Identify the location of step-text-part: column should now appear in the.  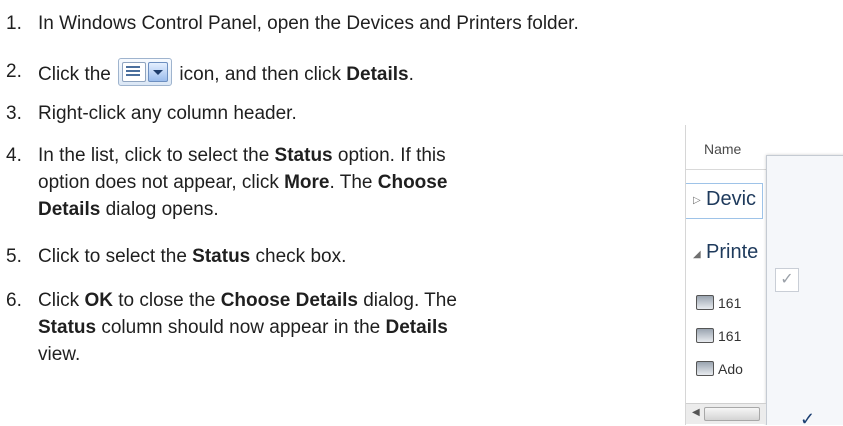
(241, 327).